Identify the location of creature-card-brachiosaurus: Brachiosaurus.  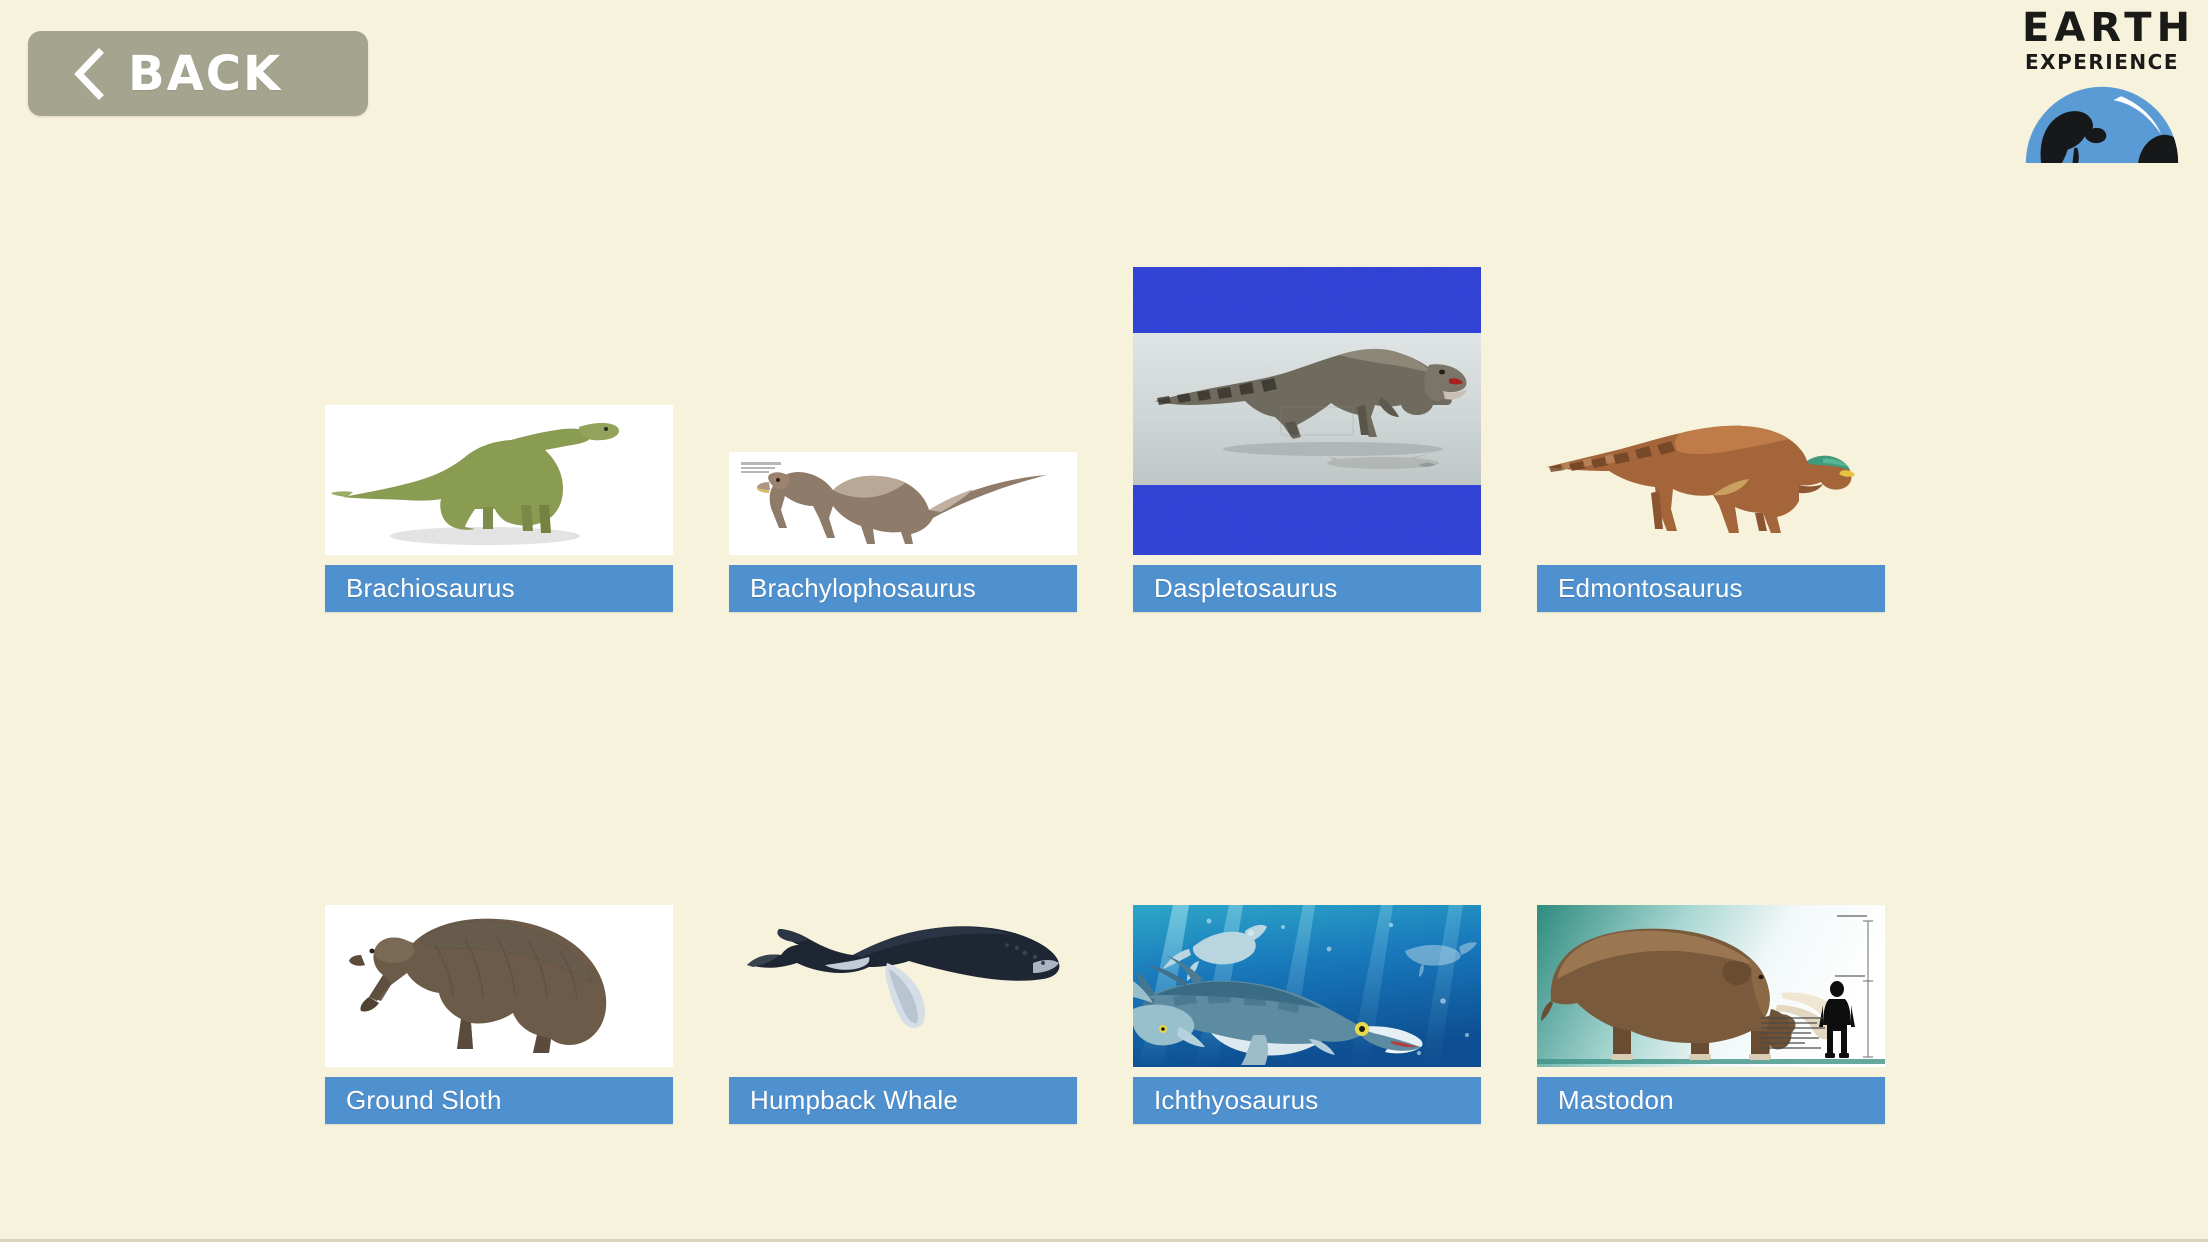
(499, 411).